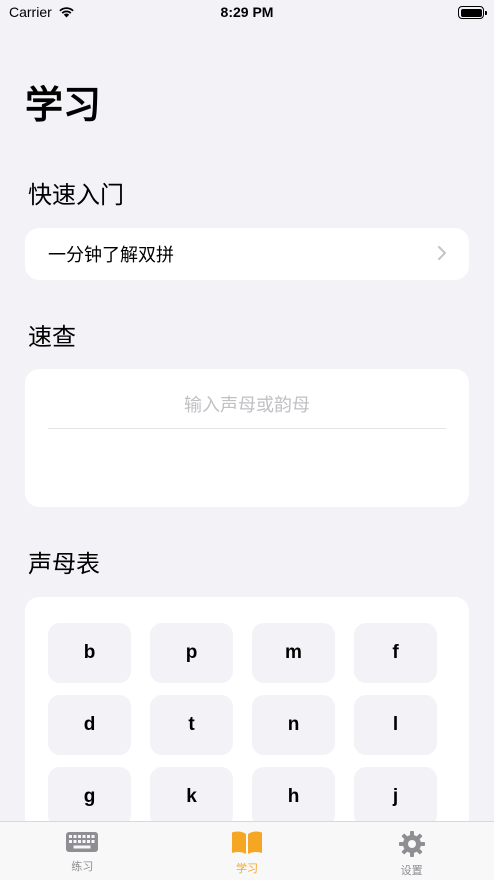  I want to click on tab-settings: 设置, so click(411, 851).